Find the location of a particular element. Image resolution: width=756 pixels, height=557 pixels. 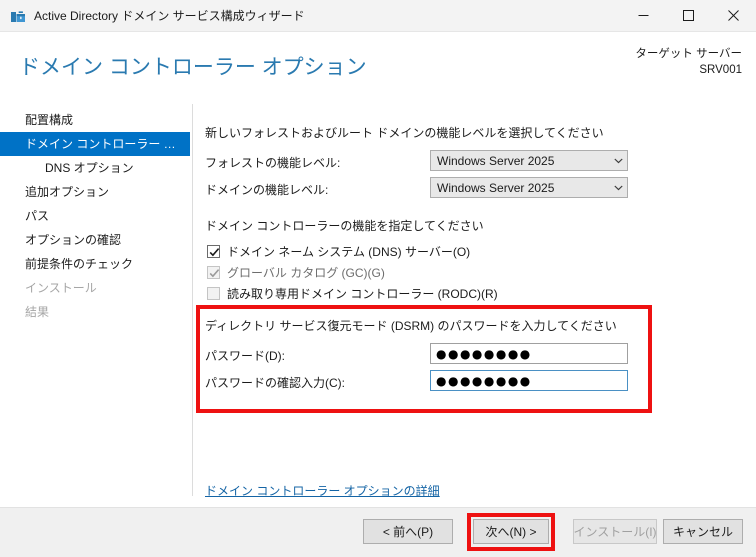

target-server-info: ターゲット サーバー SRV001 is located at coordinates (688, 62).